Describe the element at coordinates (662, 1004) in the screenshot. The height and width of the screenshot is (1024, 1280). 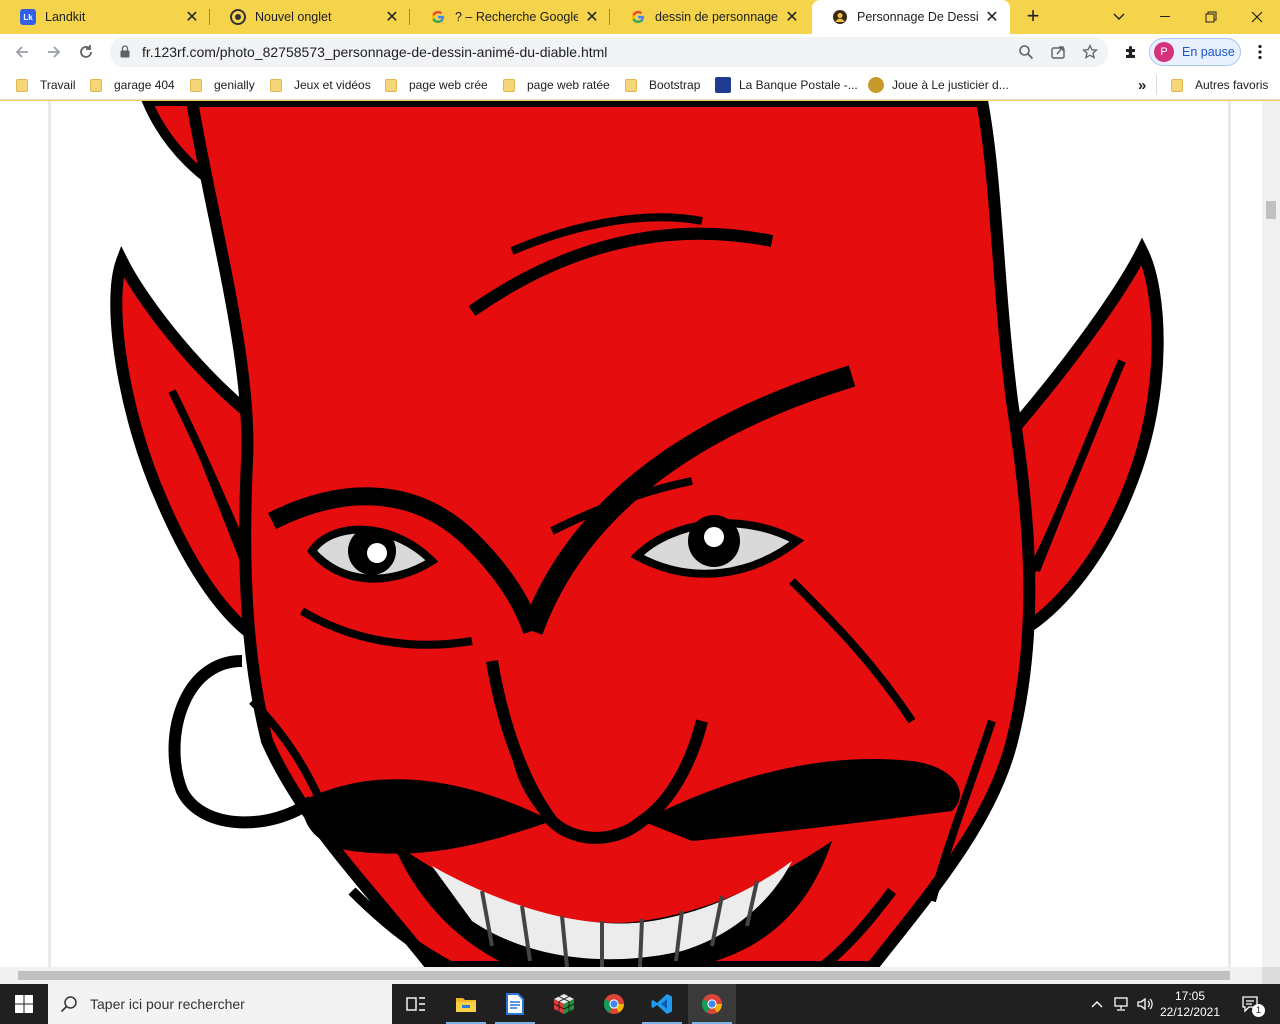
I see `vscode-icon` at that location.